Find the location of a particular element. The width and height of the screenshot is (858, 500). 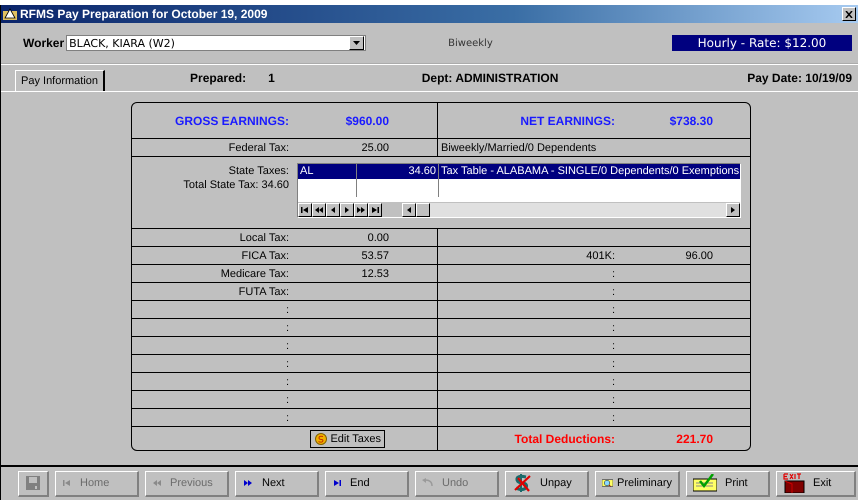

exit-door-icon is located at coordinates (794, 483).